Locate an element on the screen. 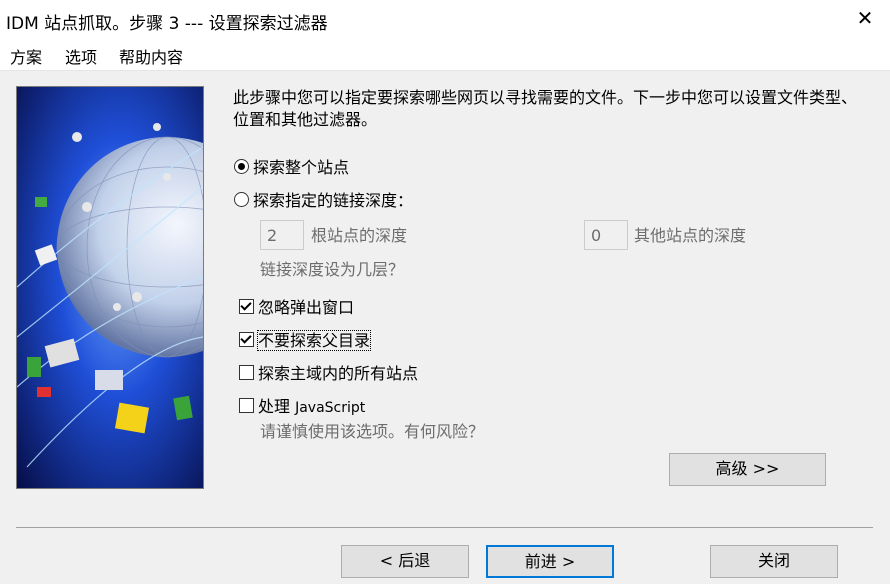 This screenshot has height=584, width=890. root-depth-input: 2 is located at coordinates (282, 235).